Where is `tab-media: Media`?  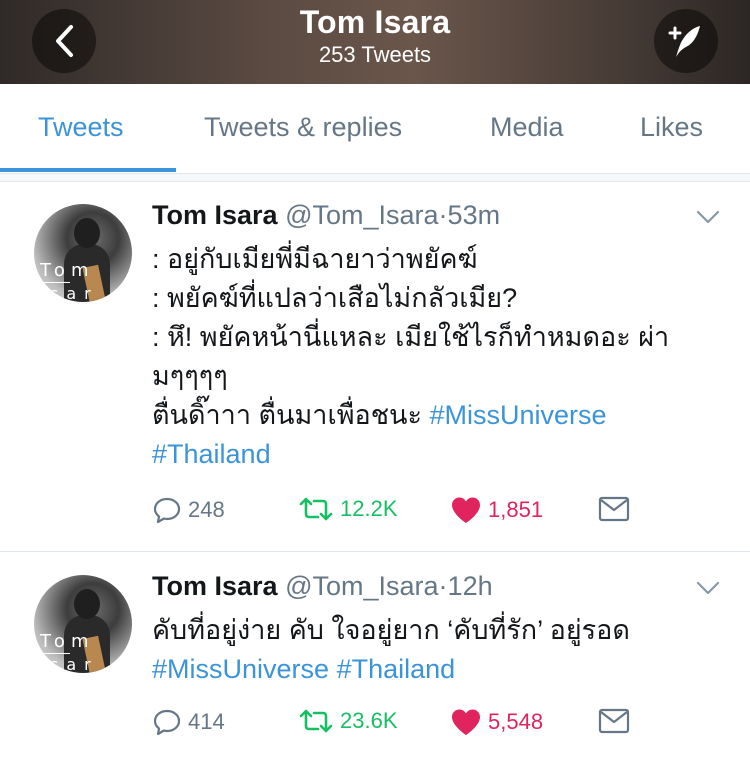
tab-media: Media is located at coordinates (527, 127).